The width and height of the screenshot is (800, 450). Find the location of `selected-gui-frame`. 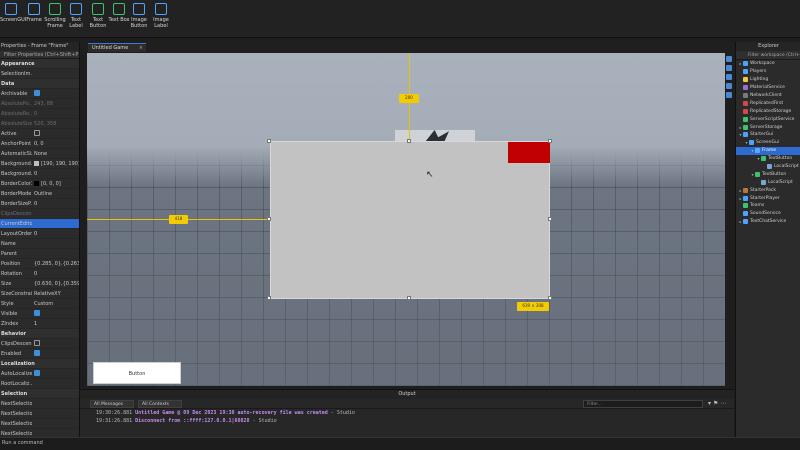

selected-gui-frame is located at coordinates (410, 220).